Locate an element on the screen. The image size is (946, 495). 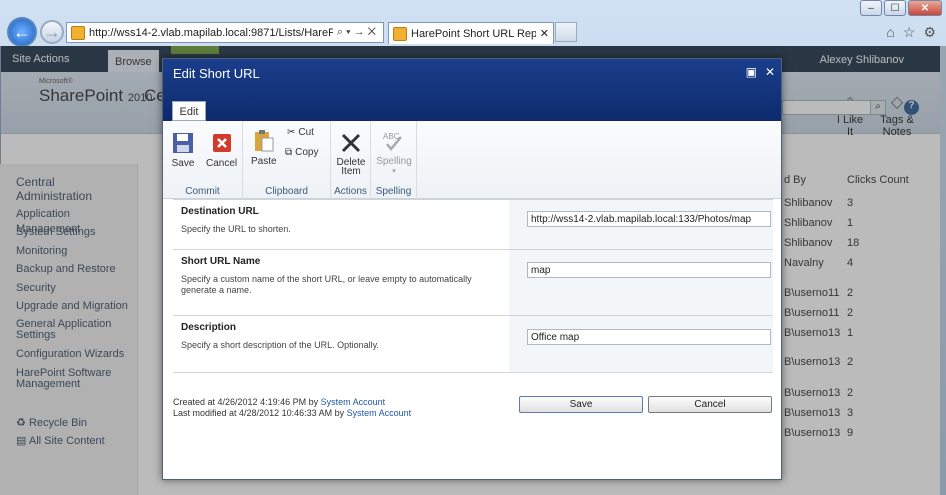
paste-button: Paste is located at coordinates (264, 148).